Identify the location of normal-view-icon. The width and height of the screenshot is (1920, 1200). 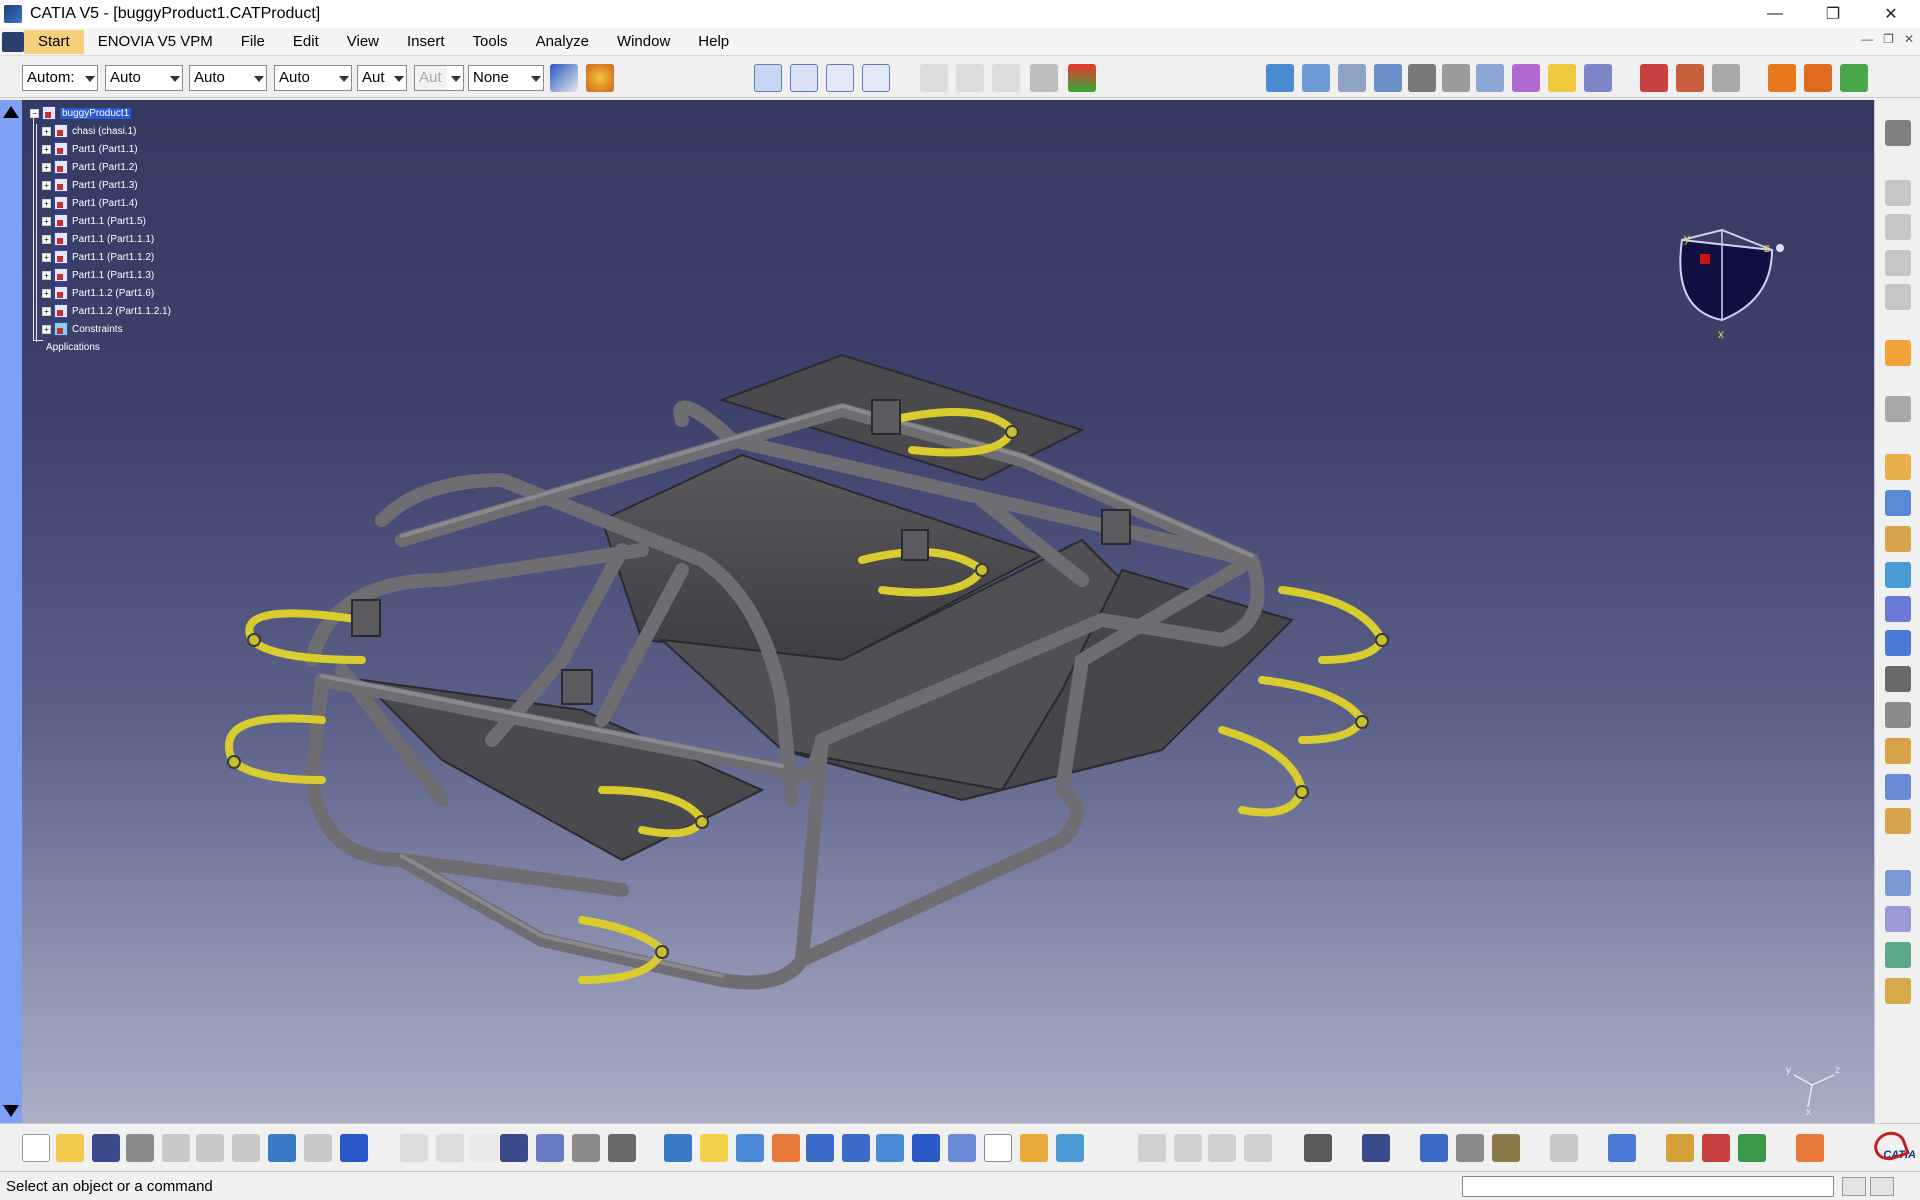
(890, 1148).